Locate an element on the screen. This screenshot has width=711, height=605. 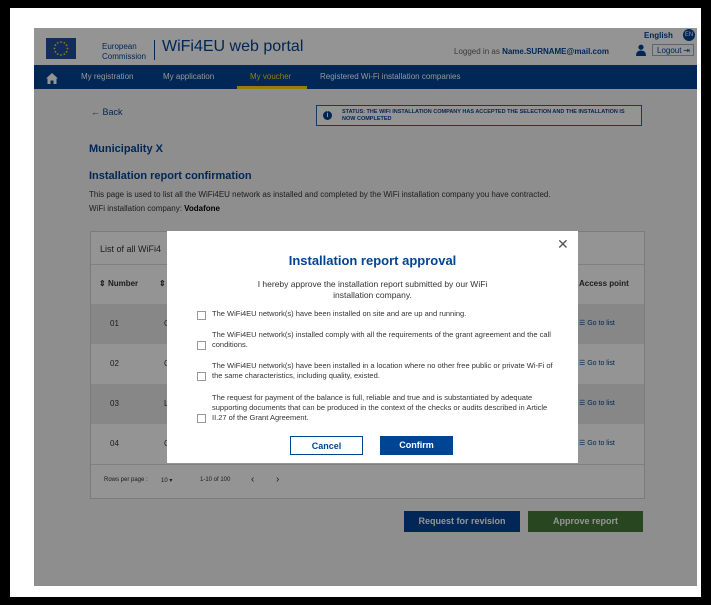
cancel-button: Cancel is located at coordinates (326, 445).